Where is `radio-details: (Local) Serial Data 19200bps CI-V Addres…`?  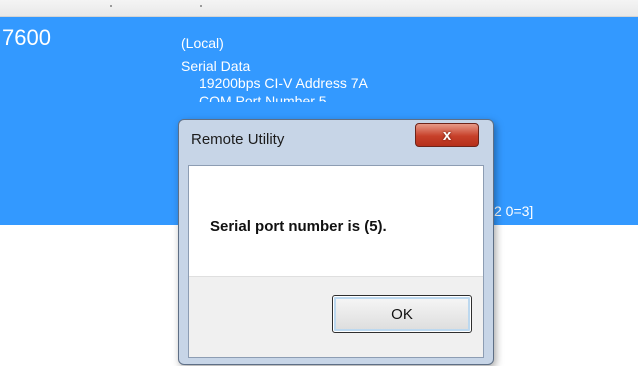
radio-details: (Local) Serial Data 19200bps CI-V Addres… is located at coordinates (274, 68).